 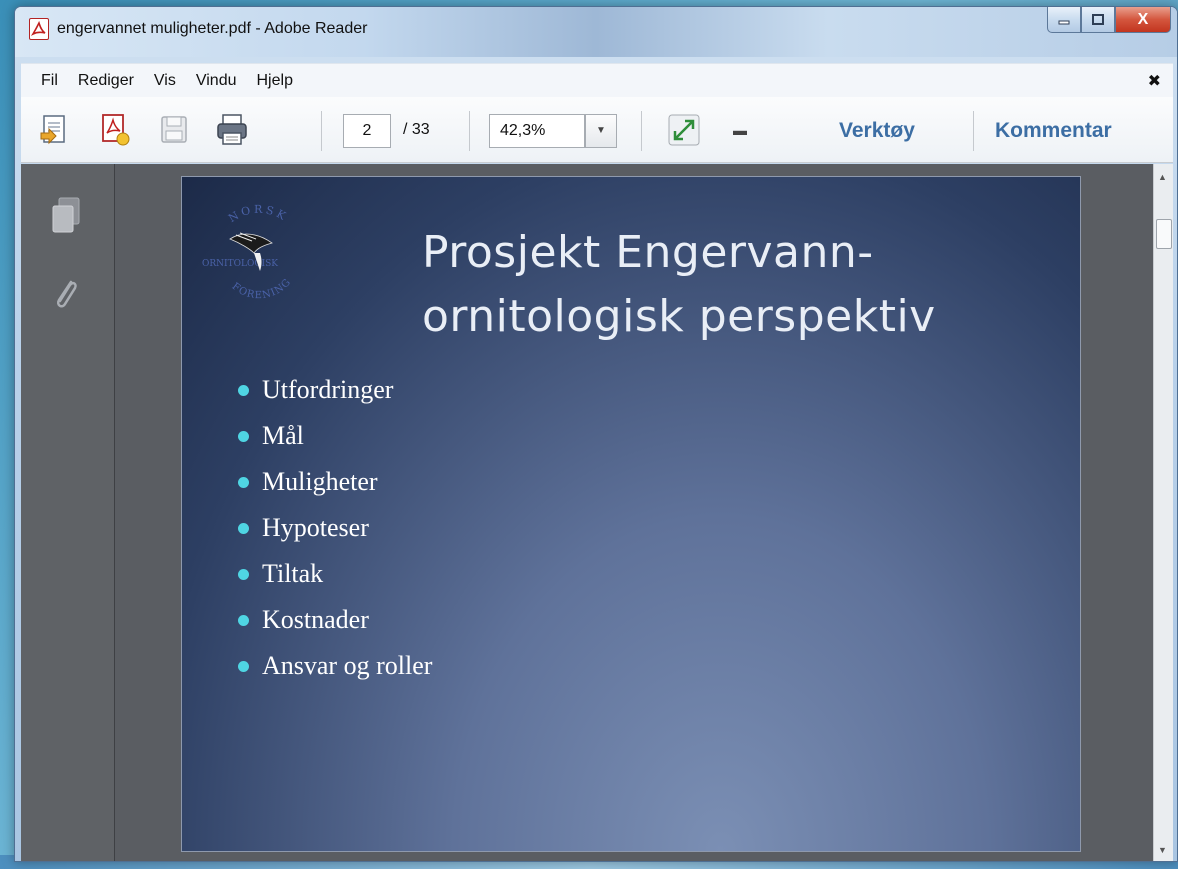 What do you see at coordinates (679, 316) in the screenshot?
I see `slide-title-line-2: ornitologisk perspektiv` at bounding box center [679, 316].